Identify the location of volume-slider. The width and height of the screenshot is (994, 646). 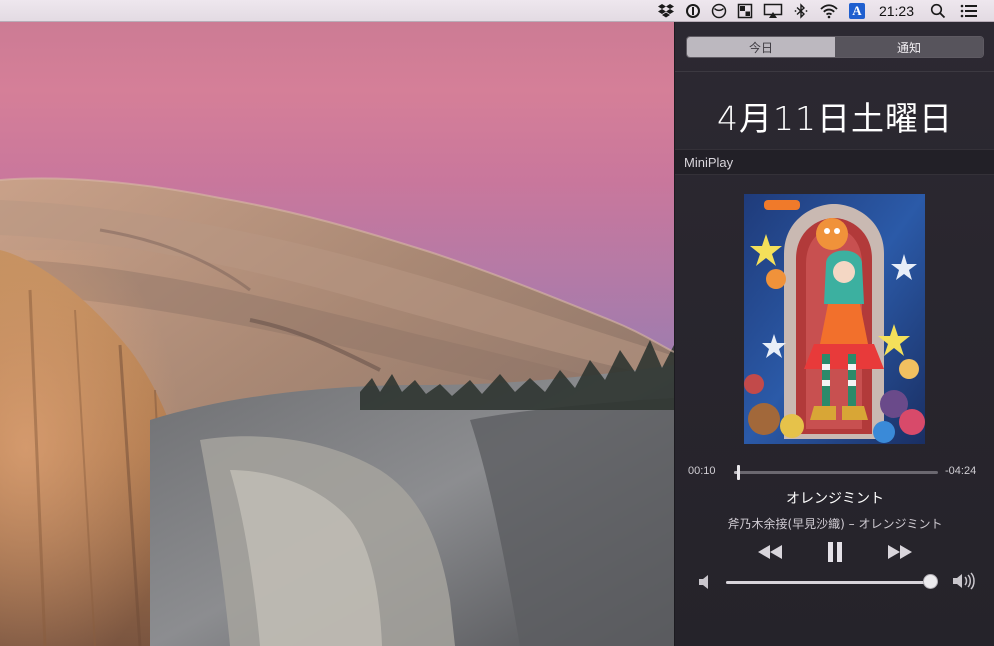
(832, 581).